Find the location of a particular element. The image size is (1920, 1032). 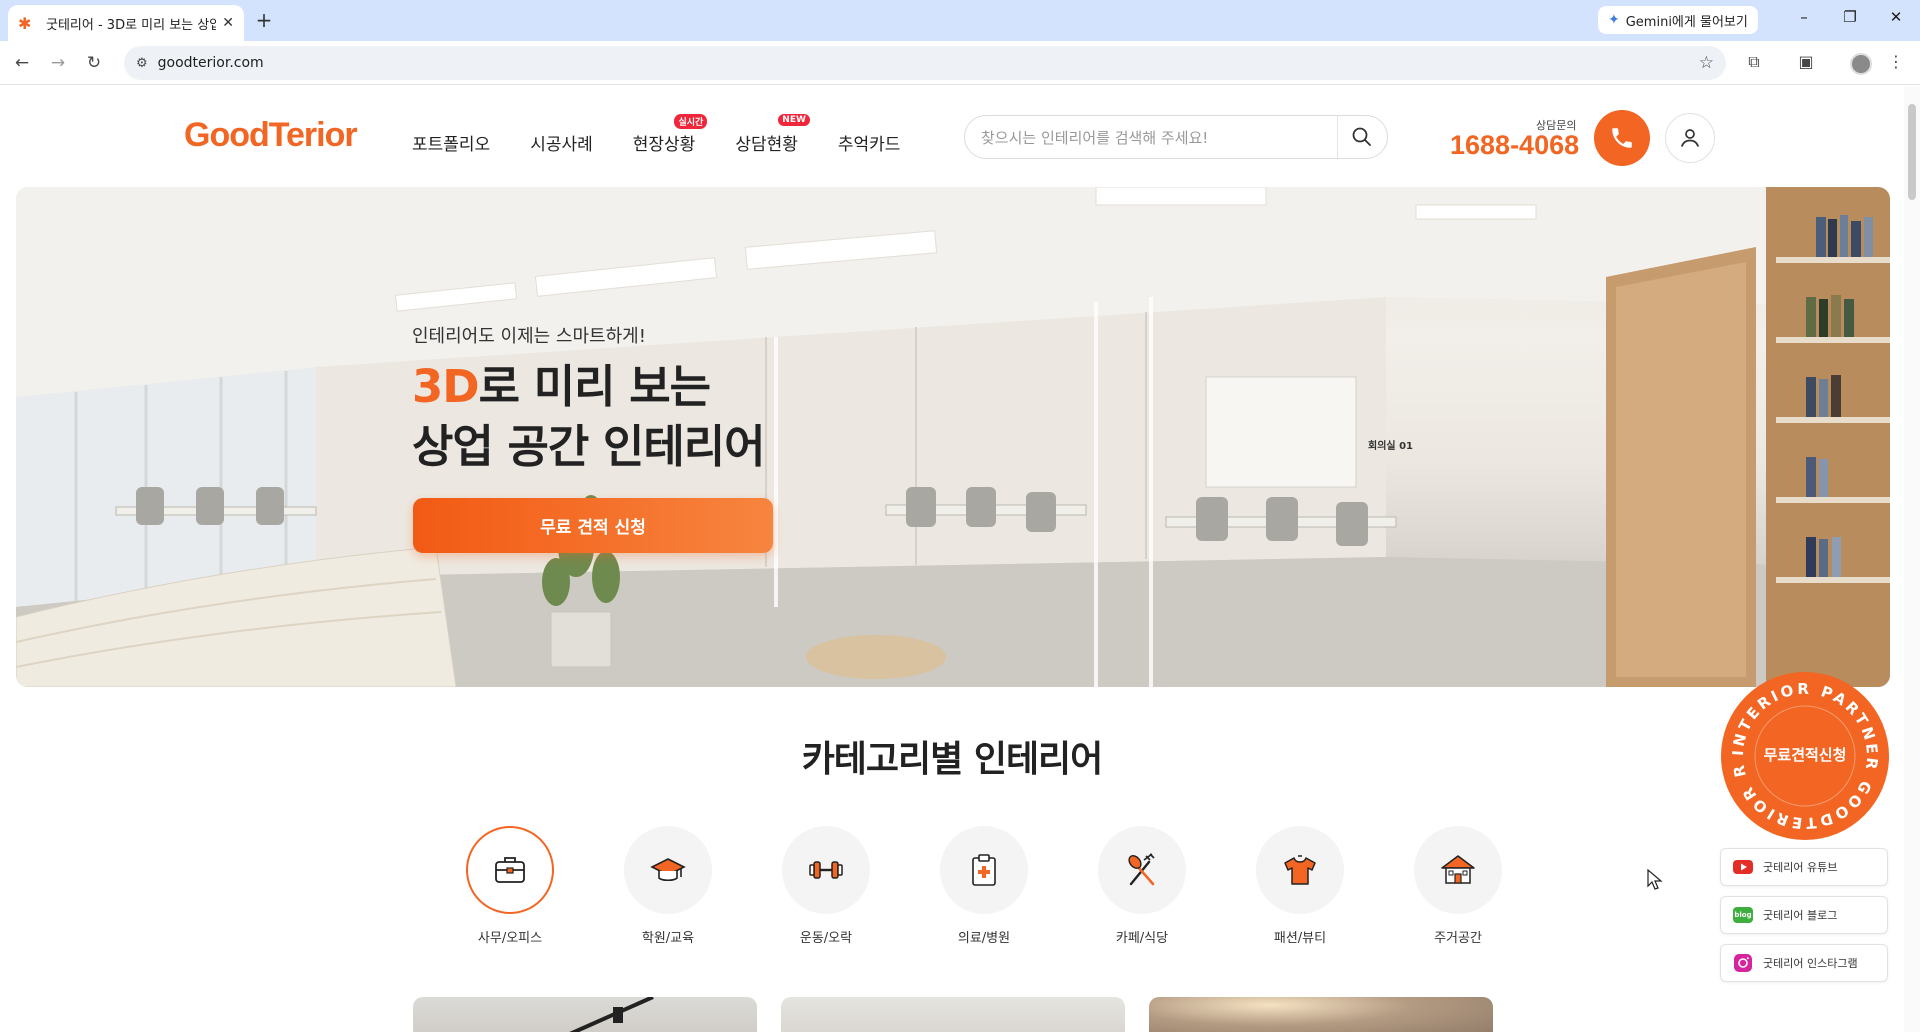

browser-tab: ✱ 굿테리어 - 3D로 미리 보는 상업 ✕ is located at coordinates (126, 23).